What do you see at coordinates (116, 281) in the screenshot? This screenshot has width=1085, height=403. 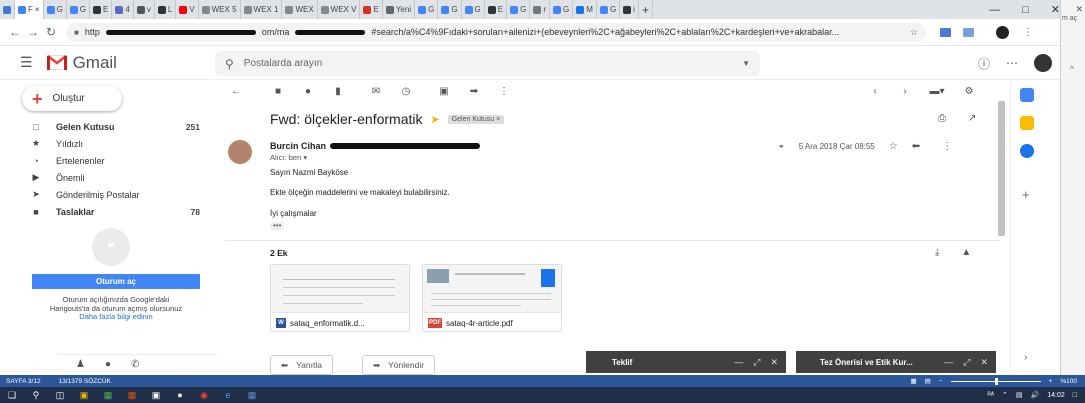 I see `hangouts-signin-button: Oturum aç` at bounding box center [116, 281].